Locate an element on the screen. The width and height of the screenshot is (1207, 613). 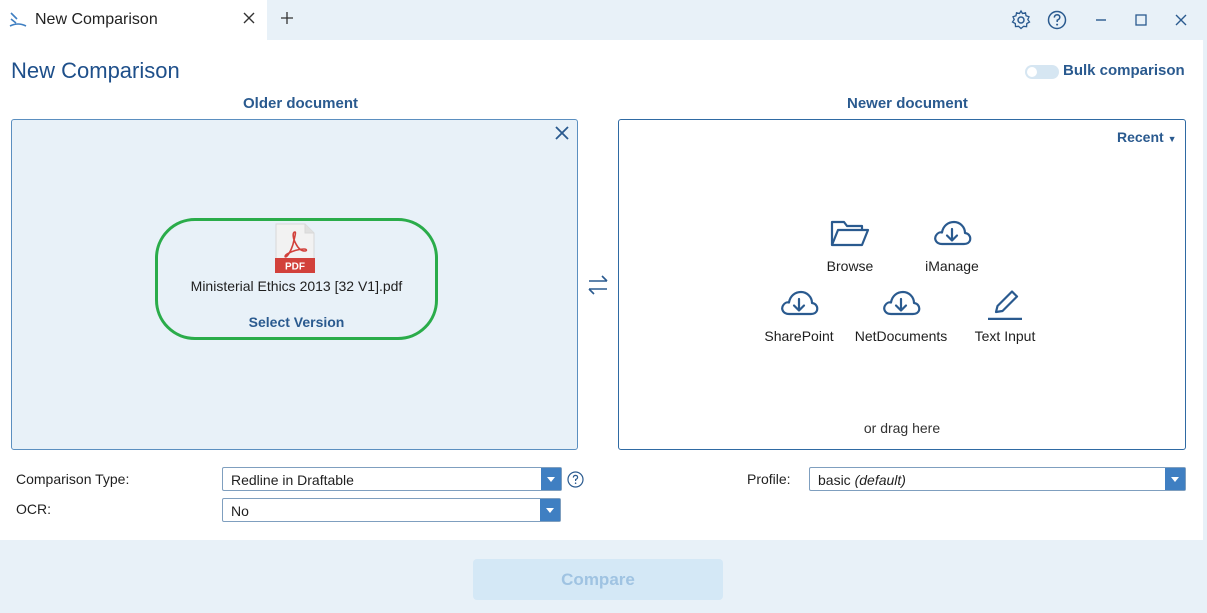
window-border is located at coordinates (1205, 326).